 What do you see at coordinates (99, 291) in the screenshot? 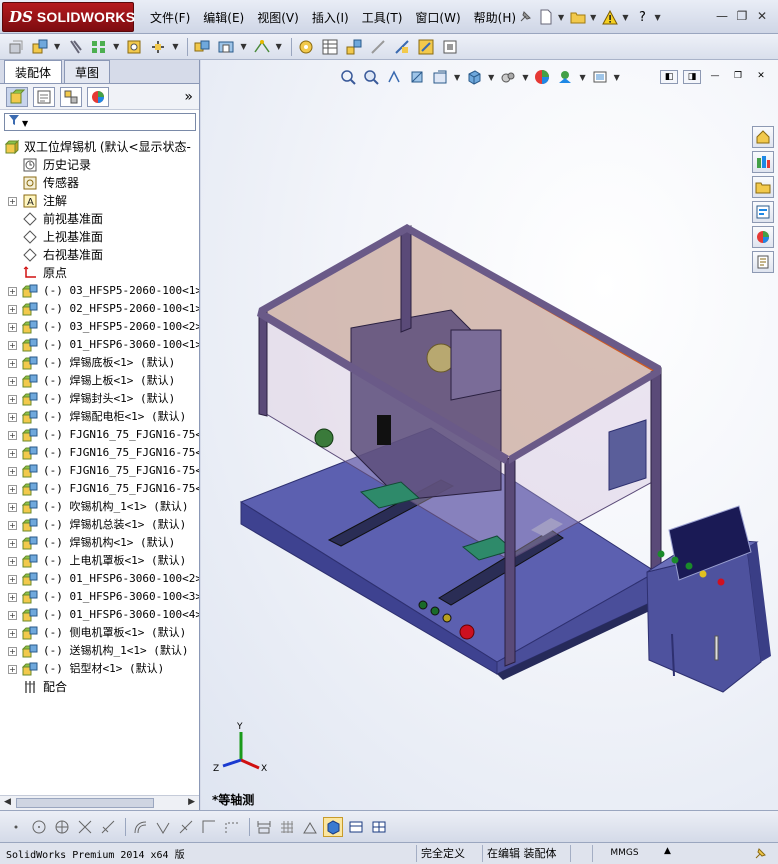
I see `tree-item-component: + (-) 03_HFSP5-2060-100<1>` at bounding box center [99, 291].